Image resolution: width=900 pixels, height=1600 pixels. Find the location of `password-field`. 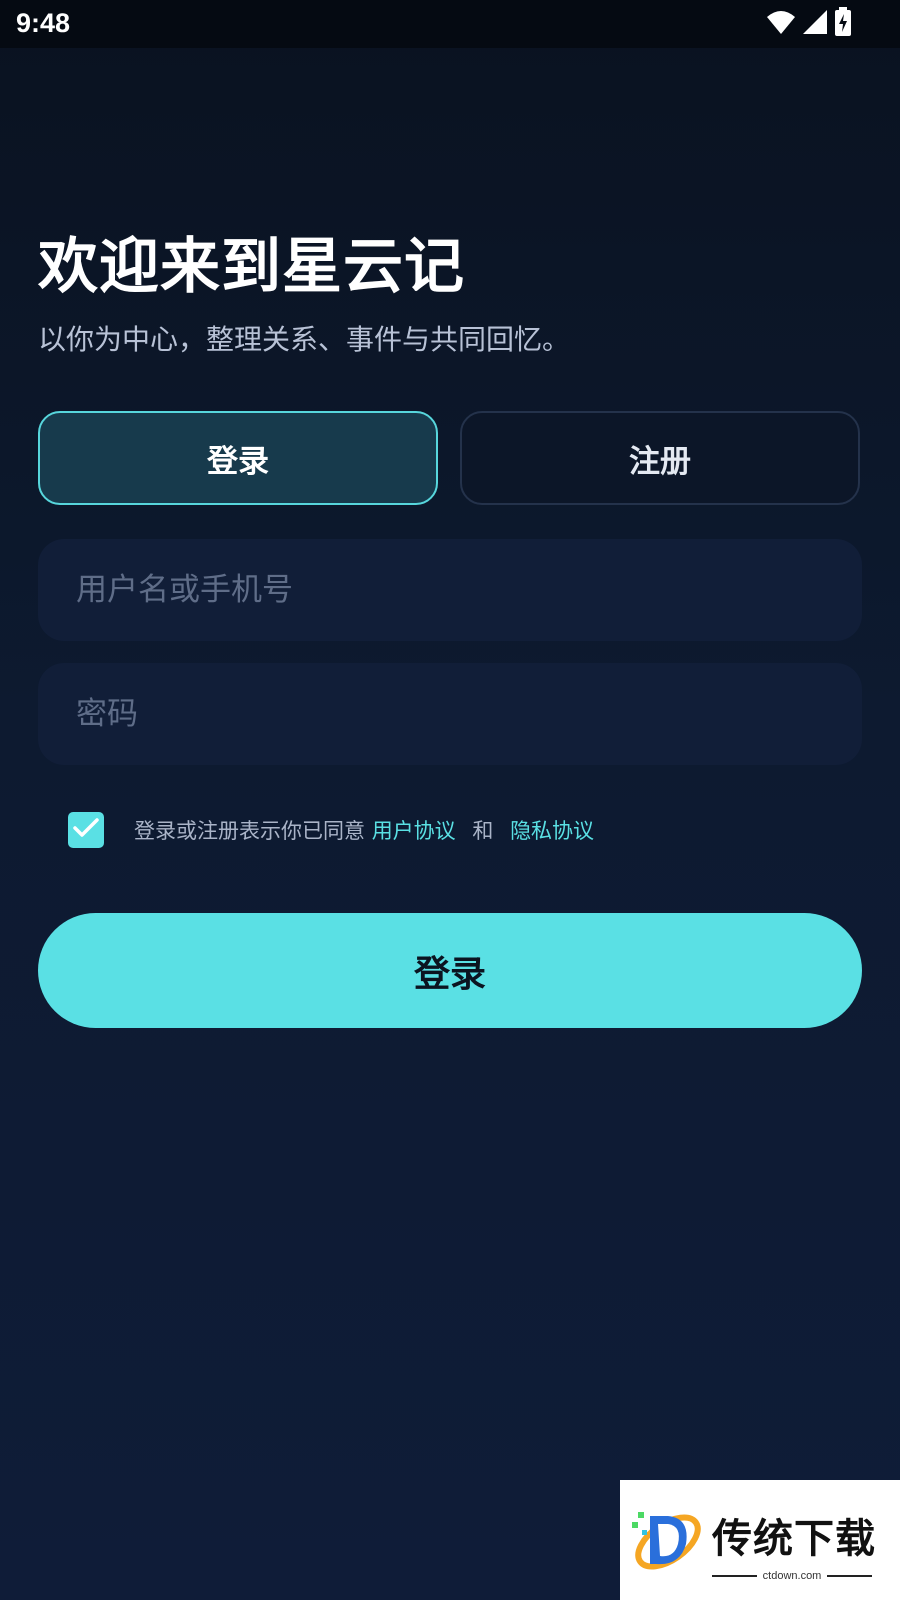

password-field is located at coordinates (450, 714).